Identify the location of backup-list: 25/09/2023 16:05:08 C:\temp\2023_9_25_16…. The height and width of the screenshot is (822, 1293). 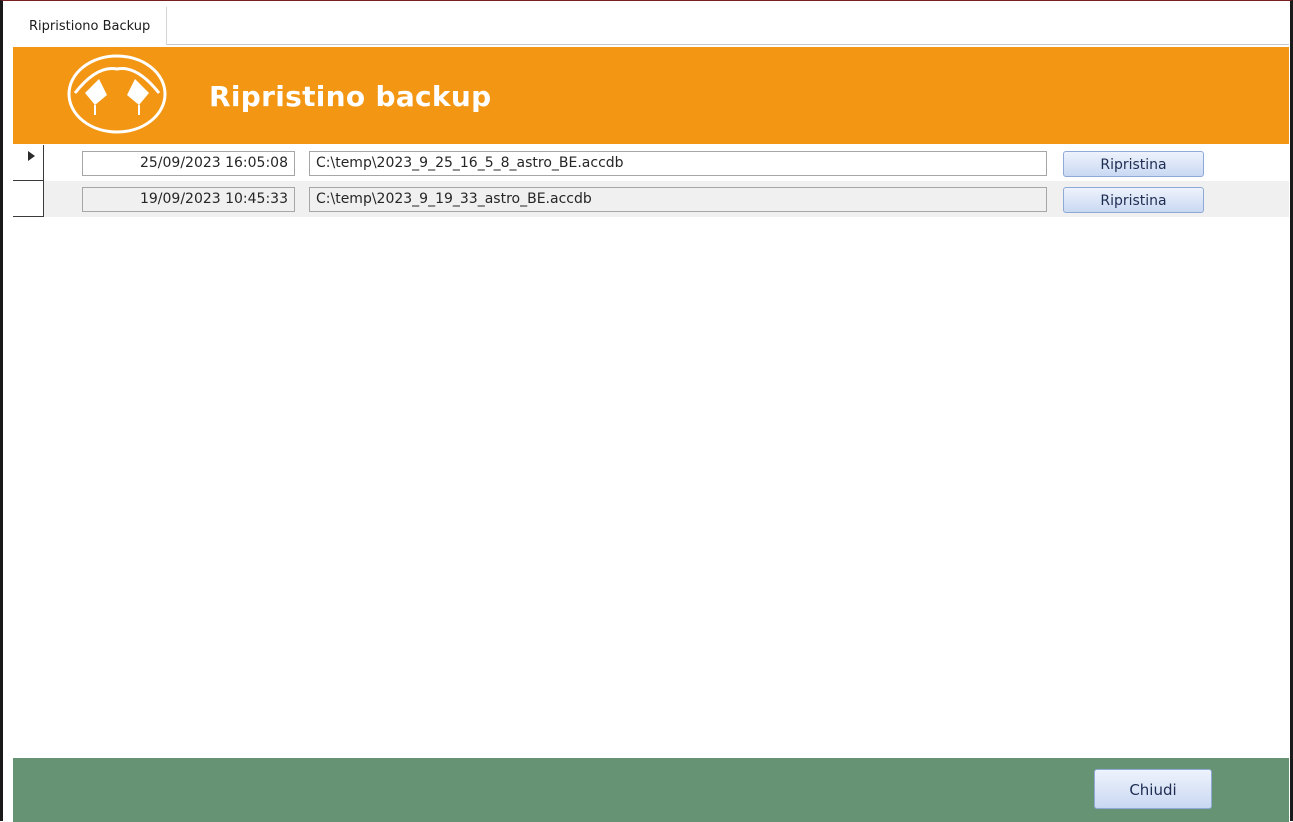
(651, 181).